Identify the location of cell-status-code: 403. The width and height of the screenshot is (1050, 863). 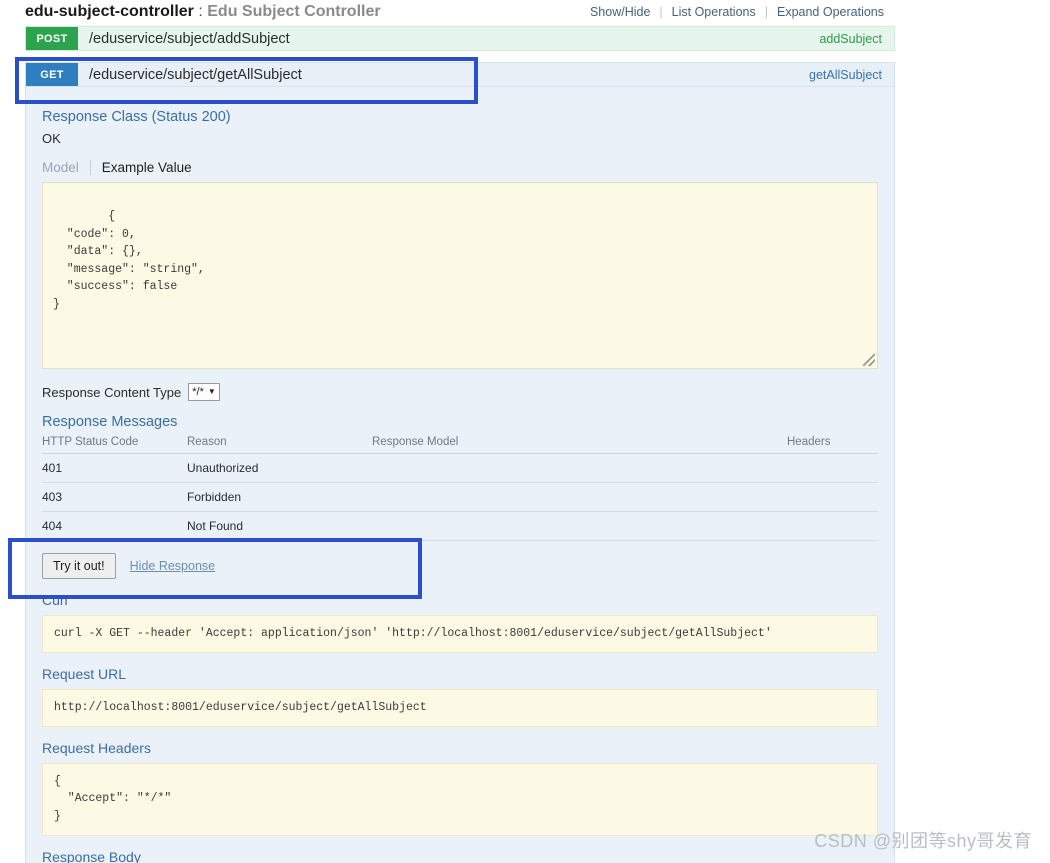
(114, 497).